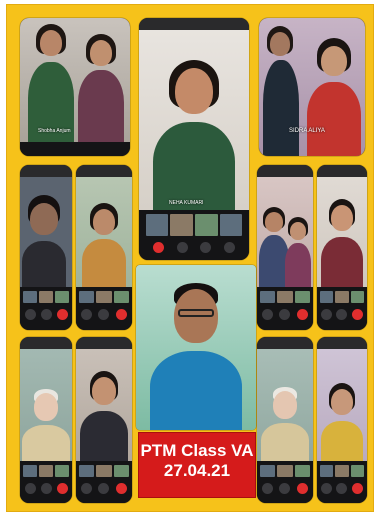  What do you see at coordinates (206, 247) in the screenshot?
I see `camera-icon` at bounding box center [206, 247].